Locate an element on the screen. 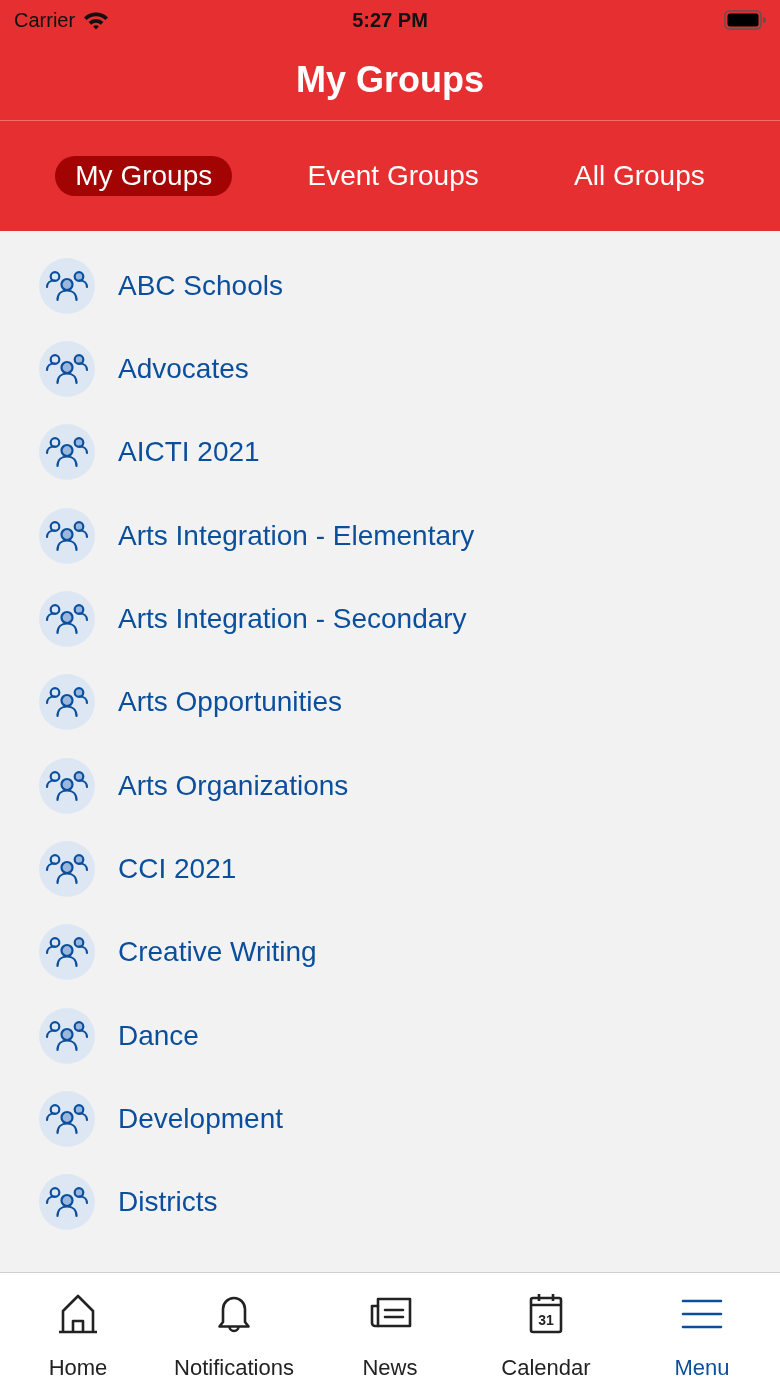  group-item: Districts is located at coordinates (390, 1202).